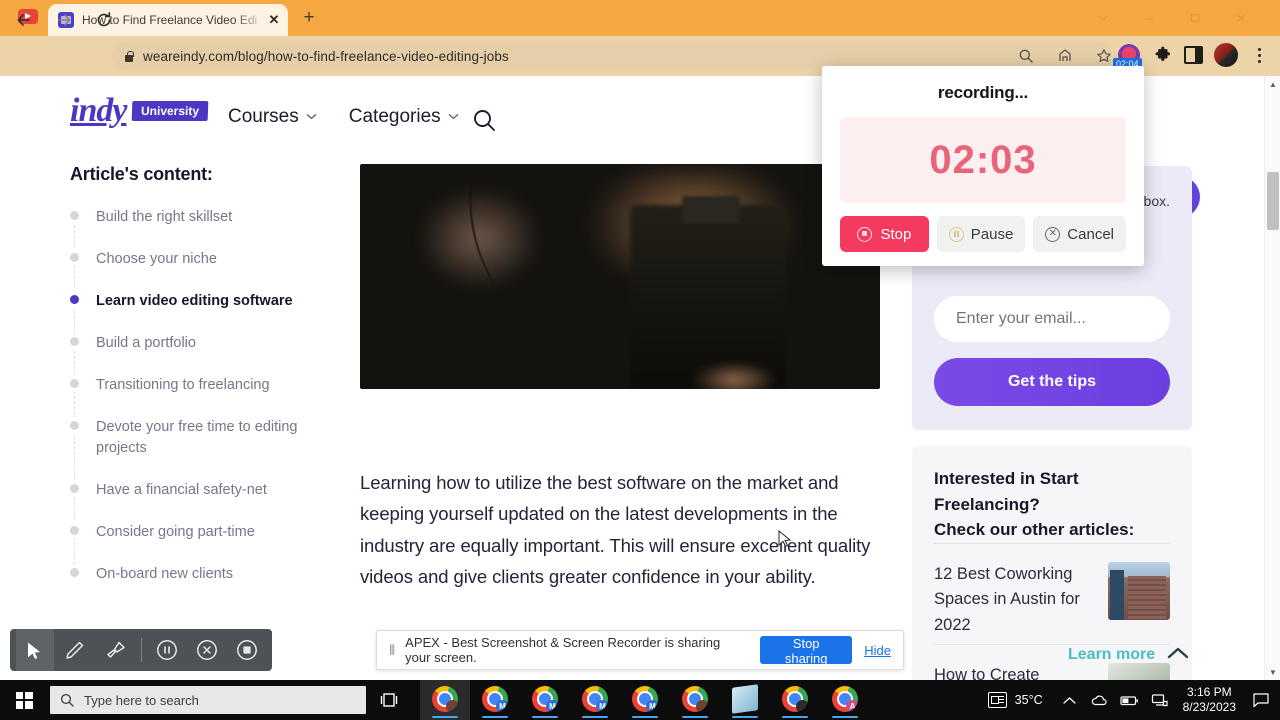 Image resolution: width=1280 pixels, height=720 pixels. Describe the element at coordinates (1026, 56) in the screenshot. I see `omnibox-search-icon` at that location.